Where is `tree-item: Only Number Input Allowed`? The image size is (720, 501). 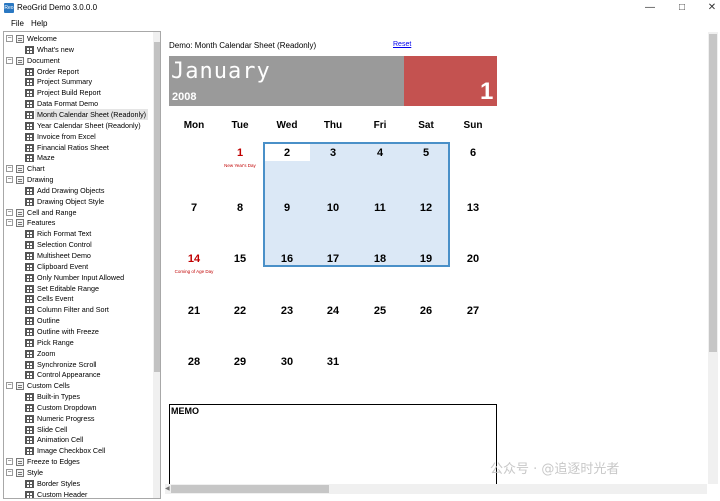
tree-item: Only Number Input Allowed is located at coordinates (78, 277).